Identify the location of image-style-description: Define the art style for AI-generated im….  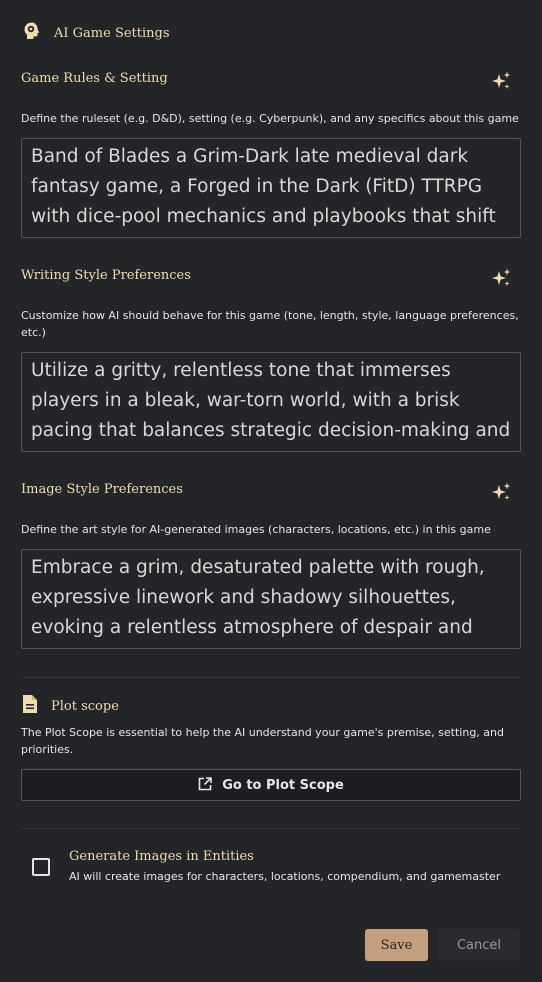
(256, 529).